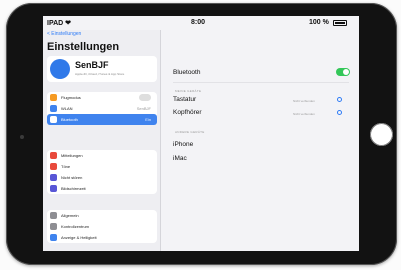 This screenshot has width=401, height=270. Describe the element at coordinates (100, 74) in the screenshot. I see `profile-subtitle: Apple-ID, iCloud, iTunes & App Store` at that location.